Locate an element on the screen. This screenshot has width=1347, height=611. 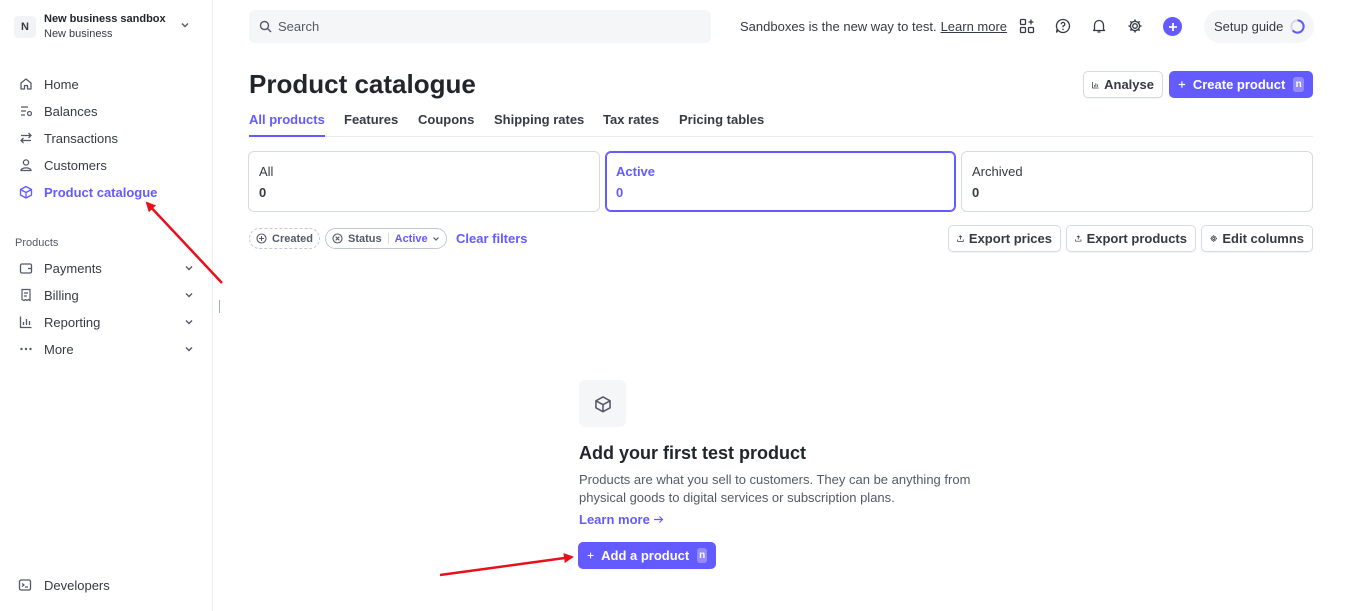
analyse-label: Analyse is located at coordinates (1129, 84).